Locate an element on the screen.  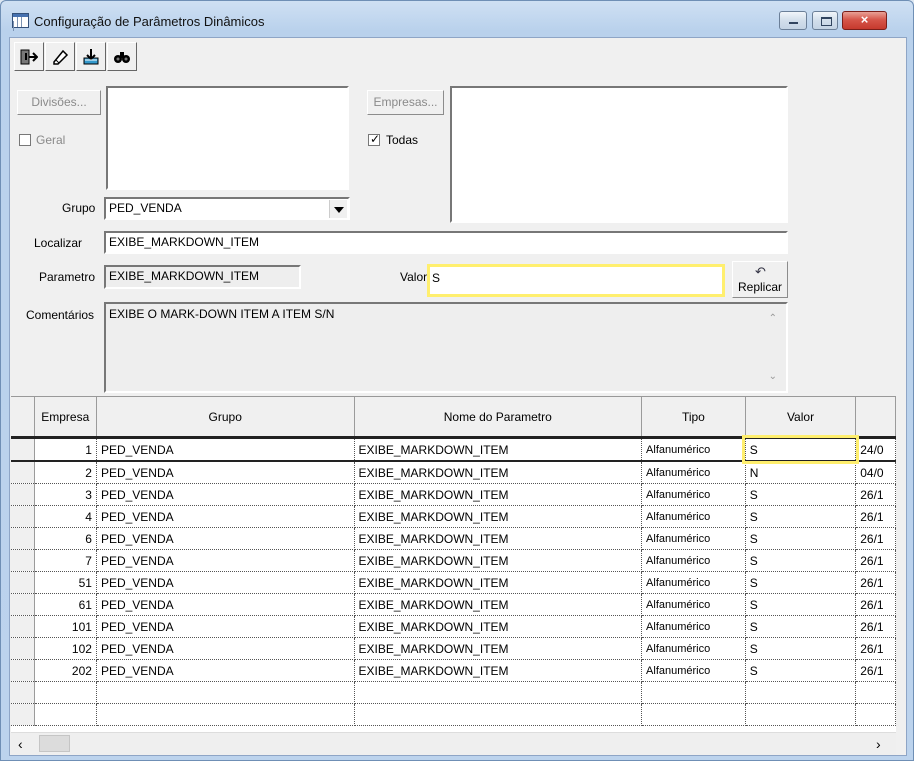
cell-empresa: 7 is located at coordinates (65, 560).